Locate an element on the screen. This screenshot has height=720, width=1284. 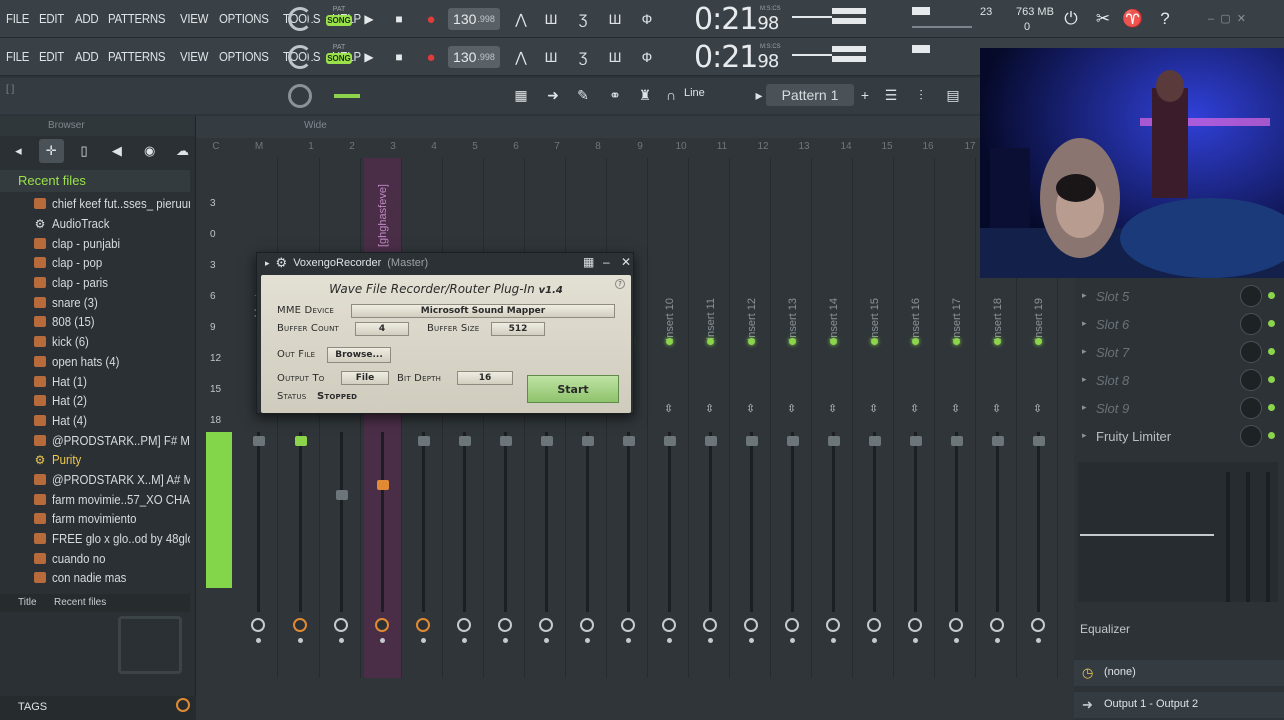
file-icon: ▯ is located at coordinates (84, 151).